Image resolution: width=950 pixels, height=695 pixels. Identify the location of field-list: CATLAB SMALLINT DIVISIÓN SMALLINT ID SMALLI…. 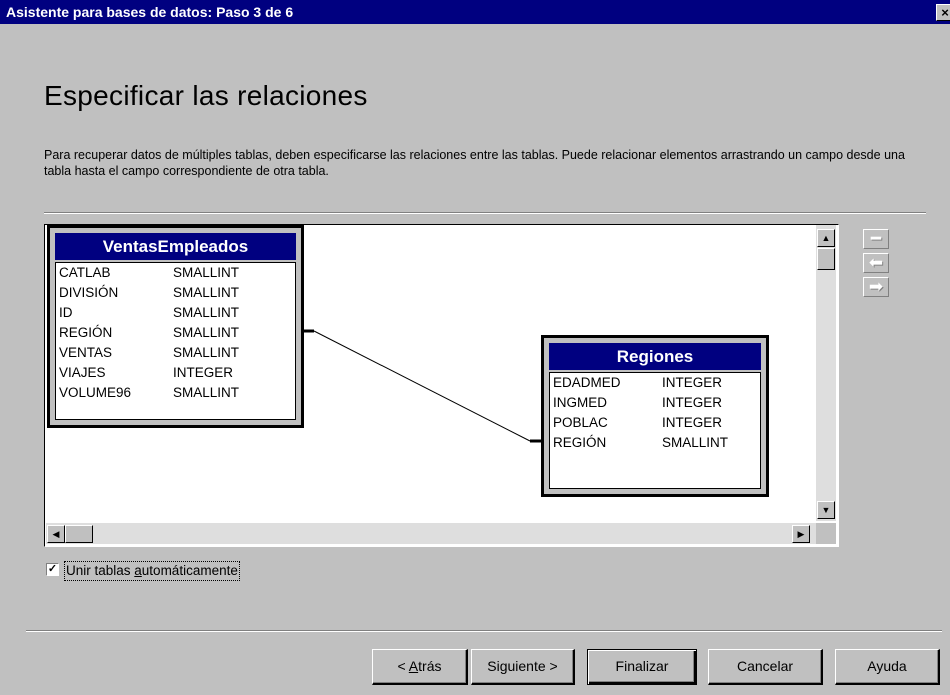
(175, 341).